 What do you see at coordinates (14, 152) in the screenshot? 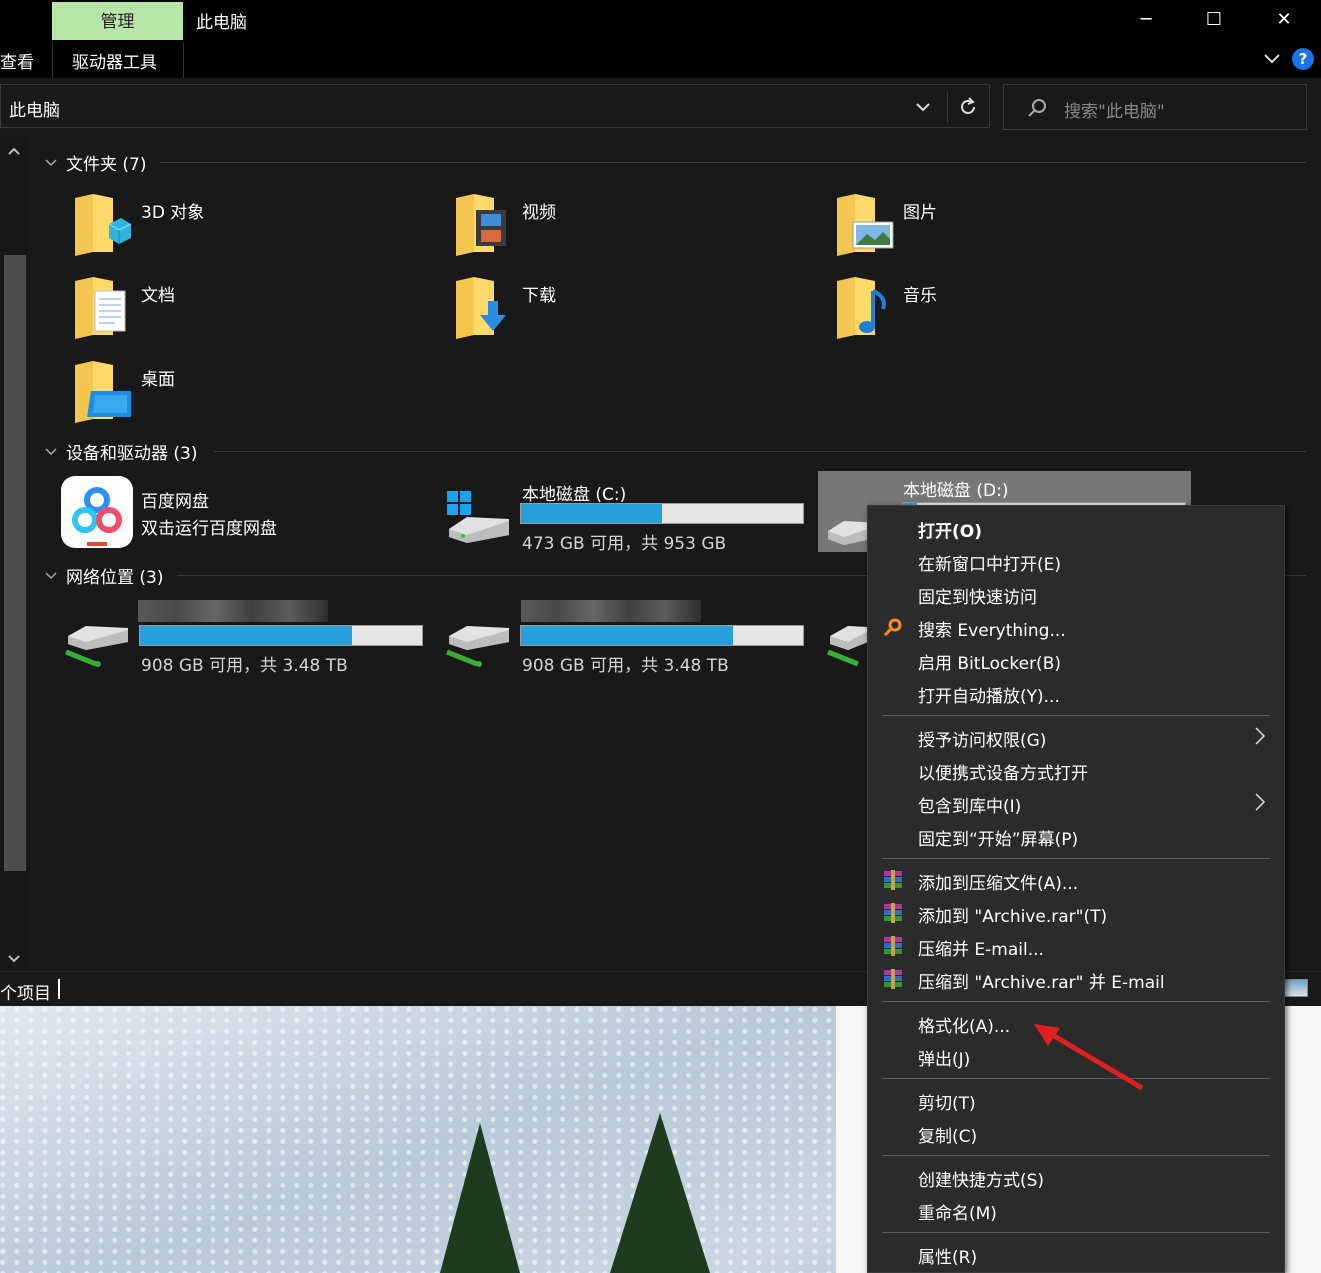
I see `scroll-up-icon` at bounding box center [14, 152].